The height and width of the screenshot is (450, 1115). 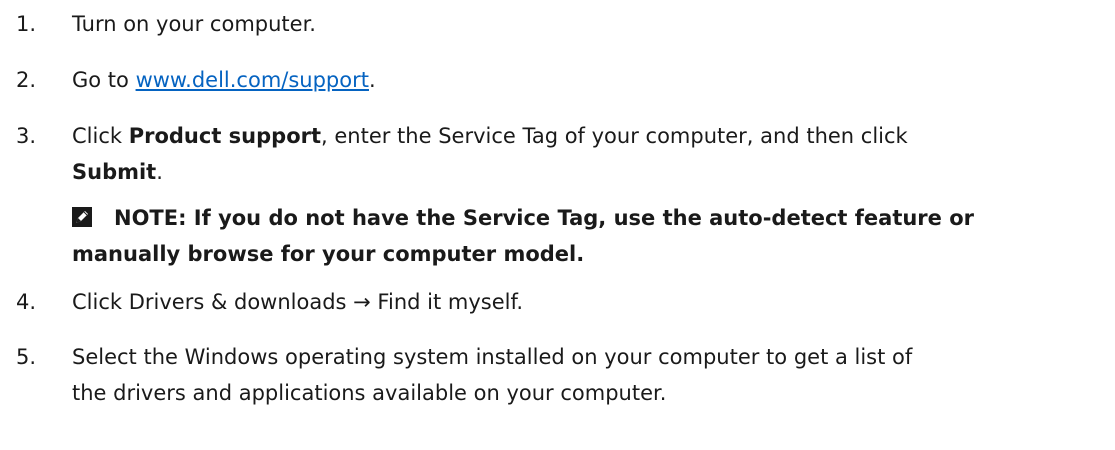 I want to click on pencil-note-icon, so click(x=82, y=214).